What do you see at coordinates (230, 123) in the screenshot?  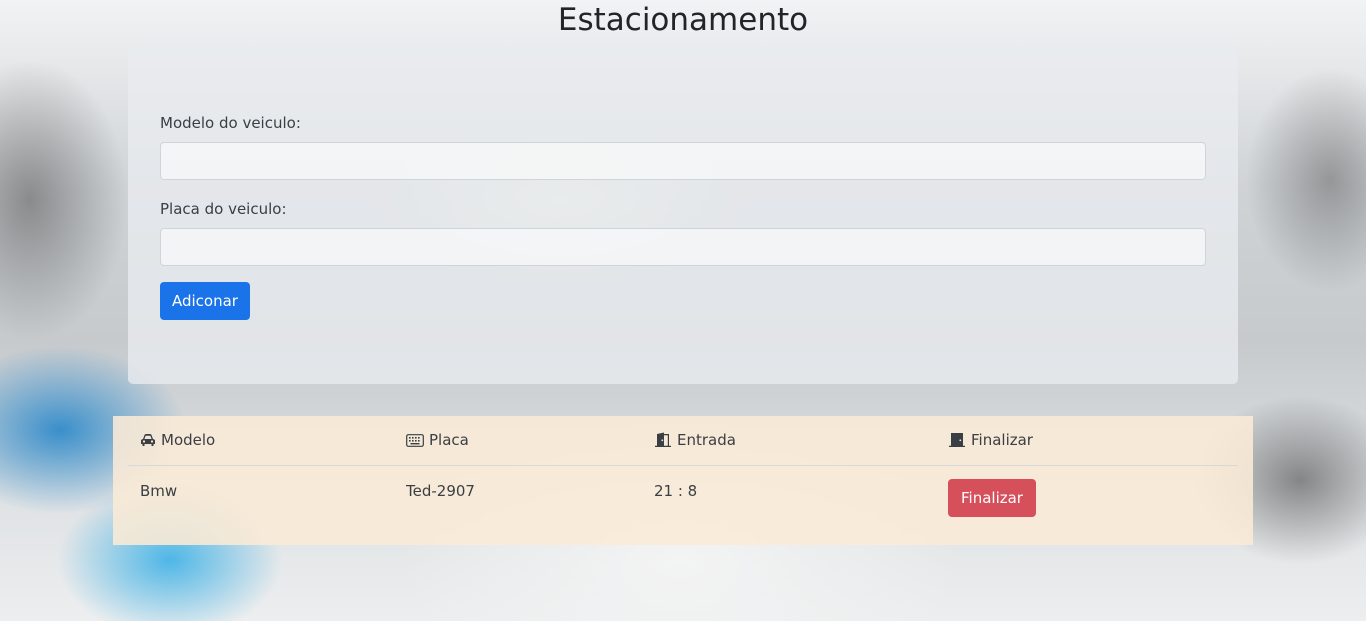 I see `modelo-label: Modelo do veiculo:` at bounding box center [230, 123].